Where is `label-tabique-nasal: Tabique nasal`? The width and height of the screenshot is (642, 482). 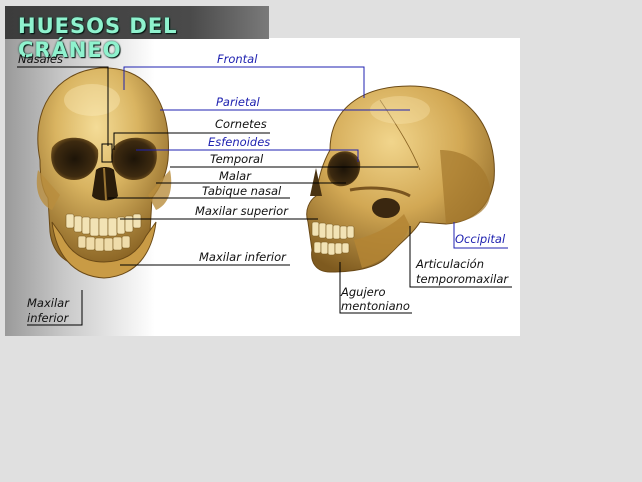 label-tabique-nasal: Tabique nasal is located at coordinates (242, 191).